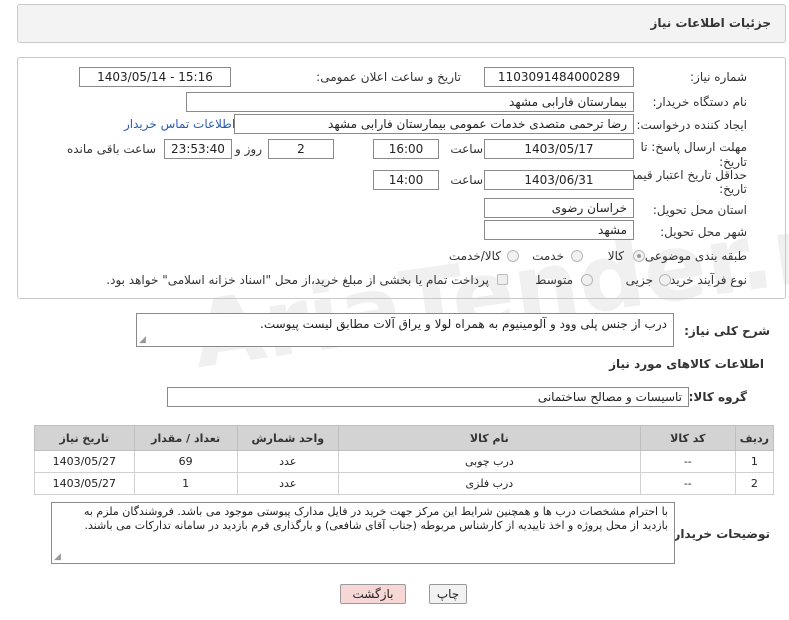 The width and height of the screenshot is (789, 620). I want to click on treasury-payment-checkbox, so click(502, 279).